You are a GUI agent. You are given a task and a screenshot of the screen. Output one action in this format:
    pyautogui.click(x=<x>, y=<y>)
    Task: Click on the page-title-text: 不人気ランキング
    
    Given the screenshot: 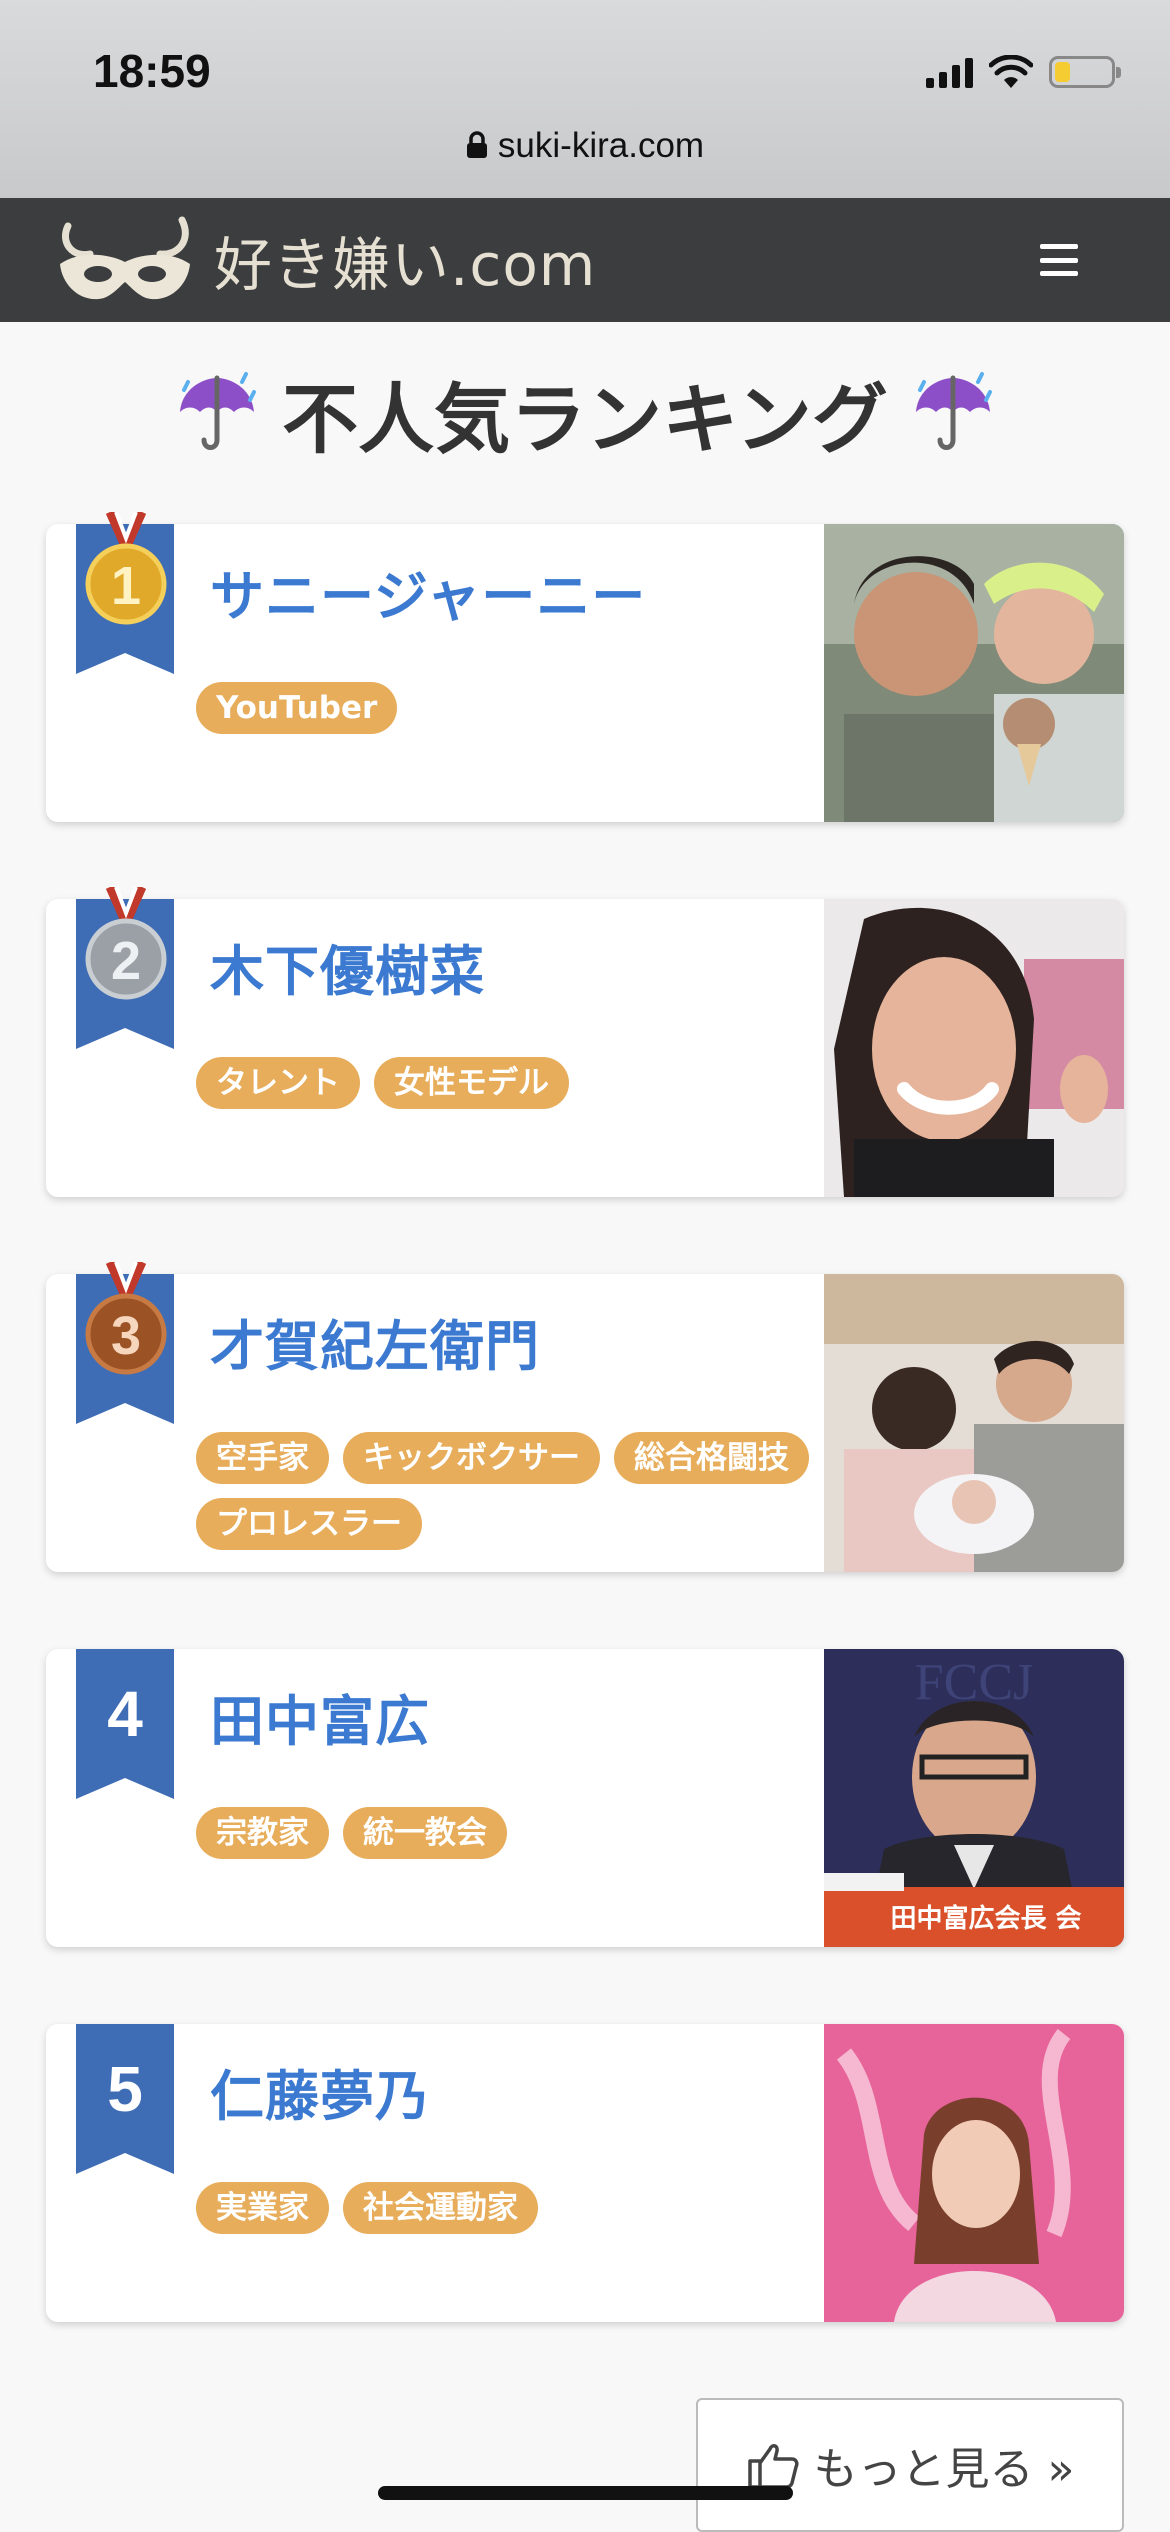 What is the action you would take?
    pyautogui.click(x=585, y=419)
    